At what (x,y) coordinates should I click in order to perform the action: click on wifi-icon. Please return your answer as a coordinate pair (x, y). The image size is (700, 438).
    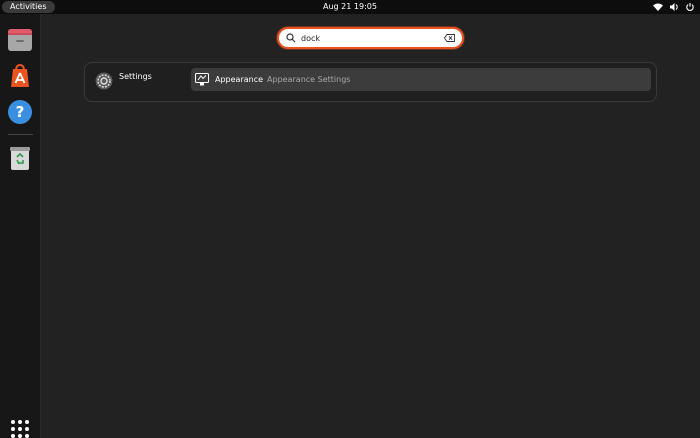
    Looking at the image, I should click on (658, 7).